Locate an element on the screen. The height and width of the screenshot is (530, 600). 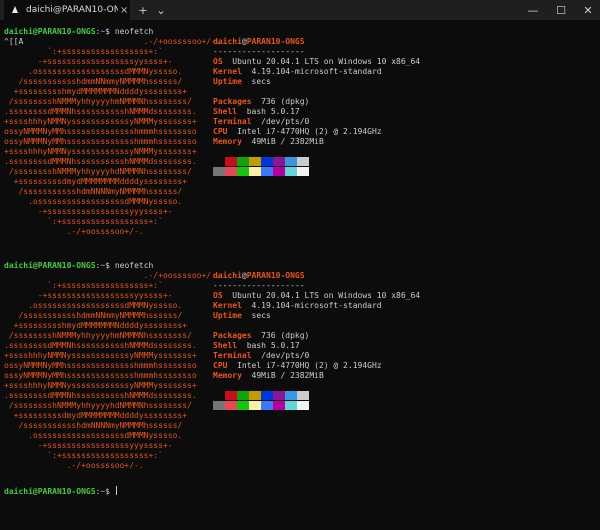
linux-penguin-icon is located at coordinates (15, 9).